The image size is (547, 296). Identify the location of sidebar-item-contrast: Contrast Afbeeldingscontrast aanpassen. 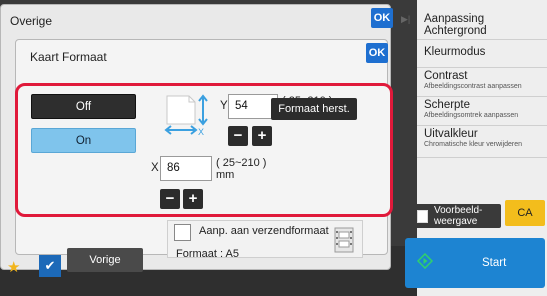
(482, 82).